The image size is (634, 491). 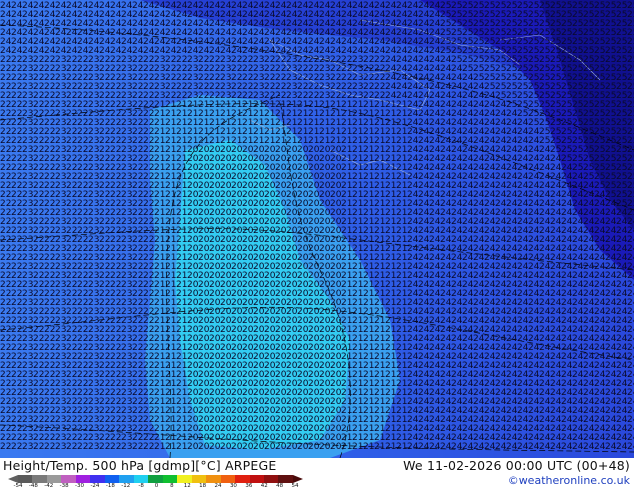 I want to click on colorbar-tick-label: 36, so click(x=248, y=486).